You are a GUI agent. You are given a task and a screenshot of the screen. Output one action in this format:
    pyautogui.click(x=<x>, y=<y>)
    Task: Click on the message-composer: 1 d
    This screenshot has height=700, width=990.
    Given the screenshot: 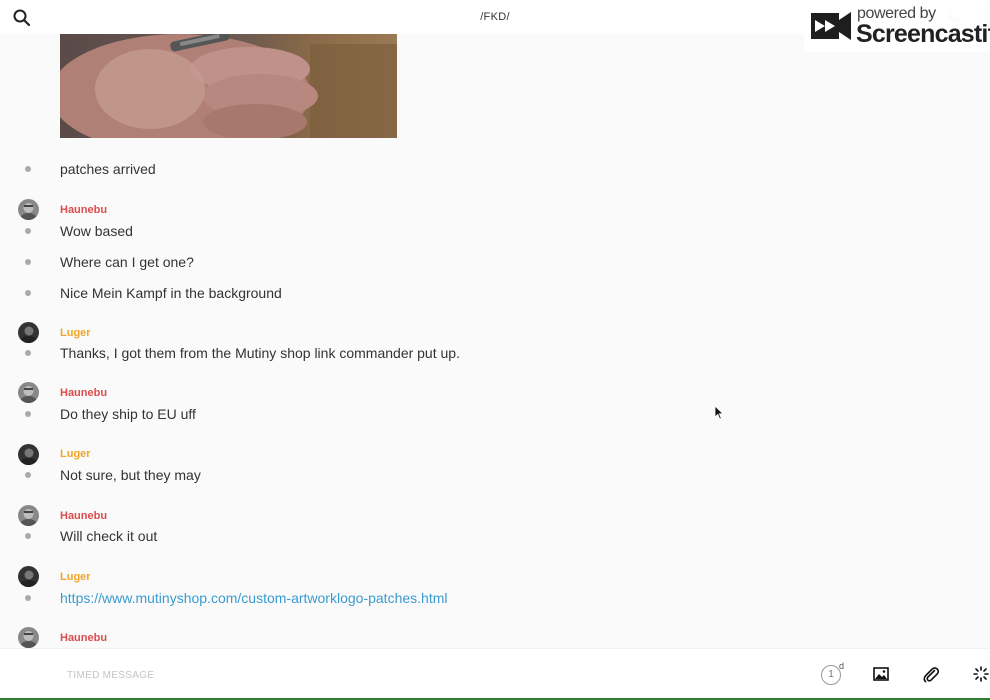 What is the action you would take?
    pyautogui.click(x=495, y=673)
    